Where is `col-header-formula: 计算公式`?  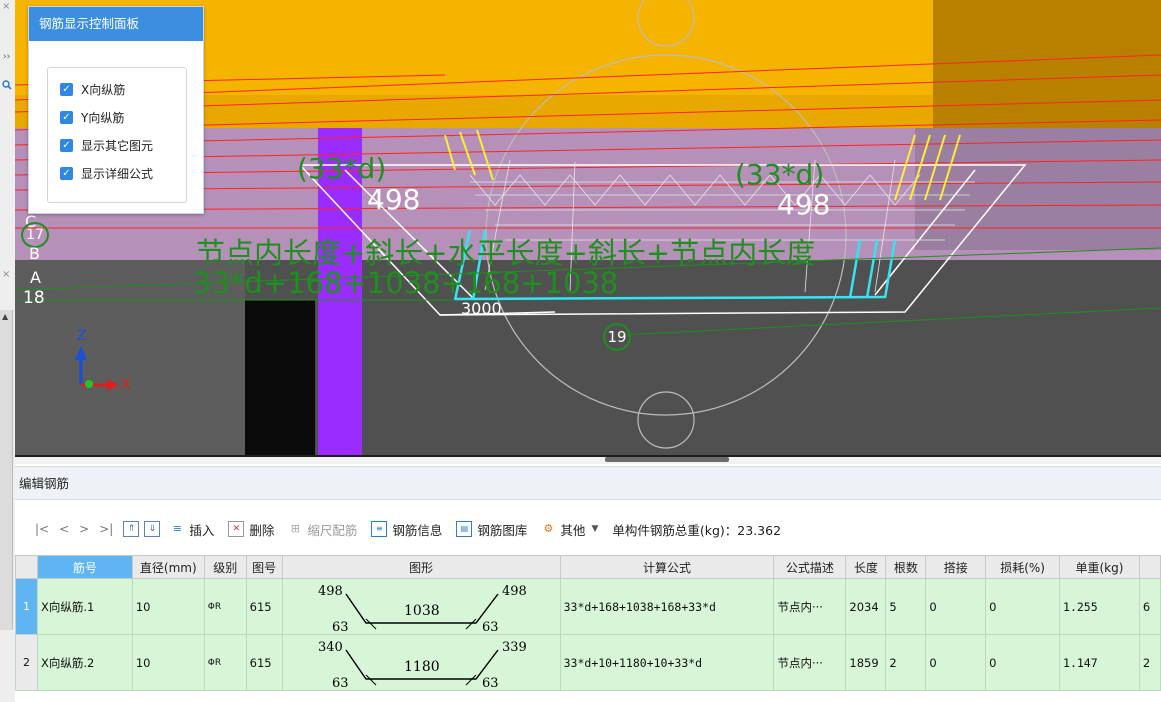
col-header-formula: 计算公式 is located at coordinates (667, 567).